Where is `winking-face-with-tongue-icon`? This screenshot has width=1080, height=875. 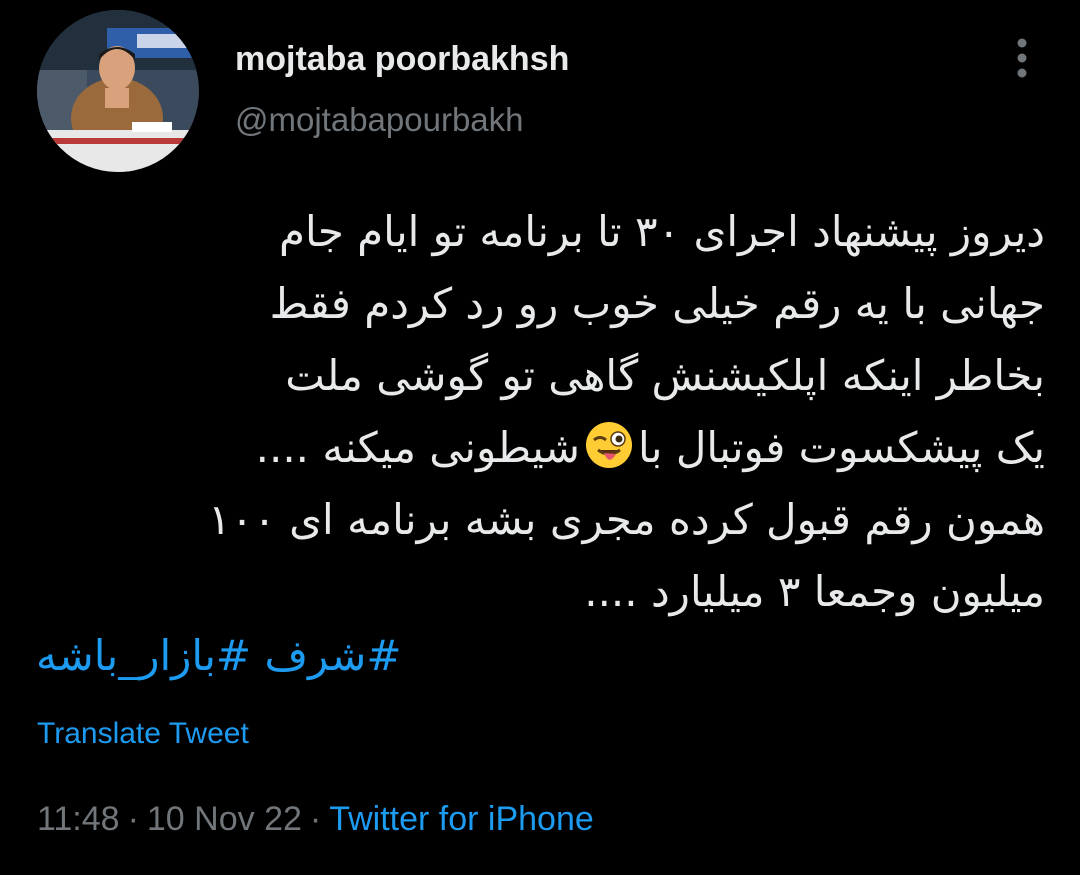 winking-face-with-tongue-icon is located at coordinates (609, 445).